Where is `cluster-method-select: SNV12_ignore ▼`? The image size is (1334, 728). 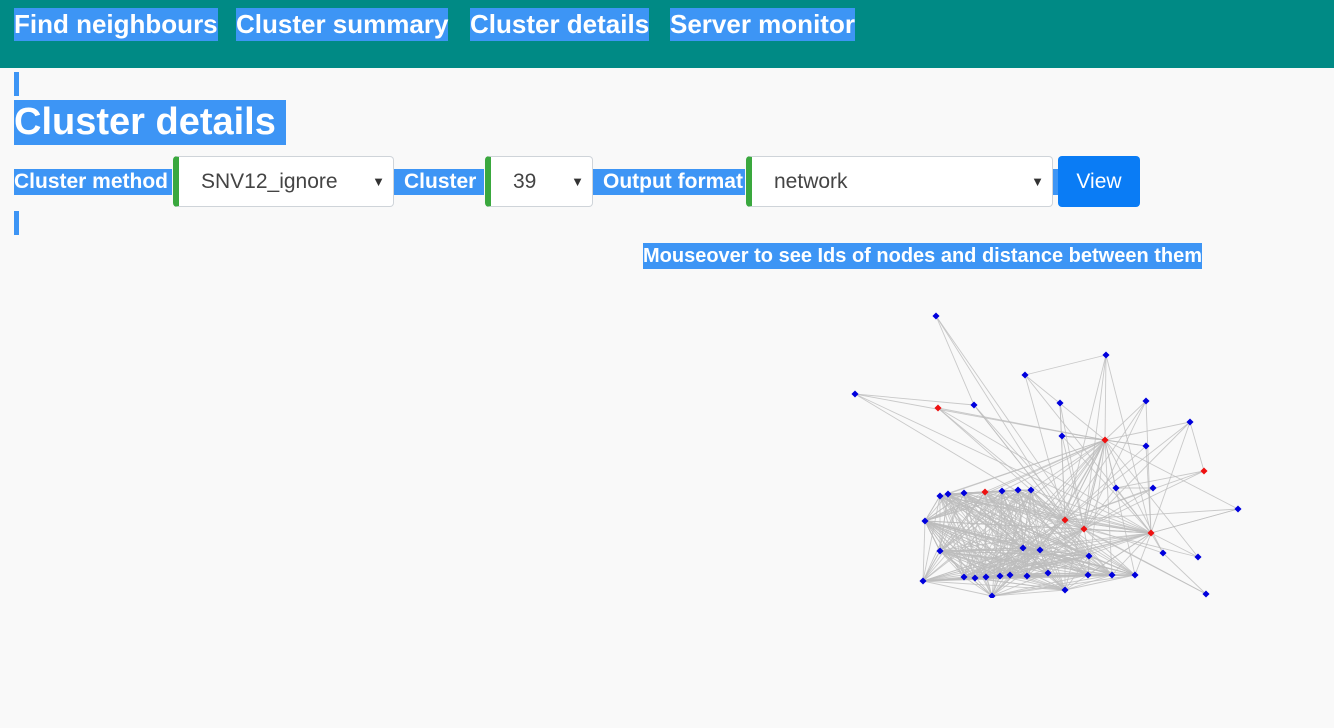
cluster-method-select: SNV12_ignore ▼ is located at coordinates (283, 181).